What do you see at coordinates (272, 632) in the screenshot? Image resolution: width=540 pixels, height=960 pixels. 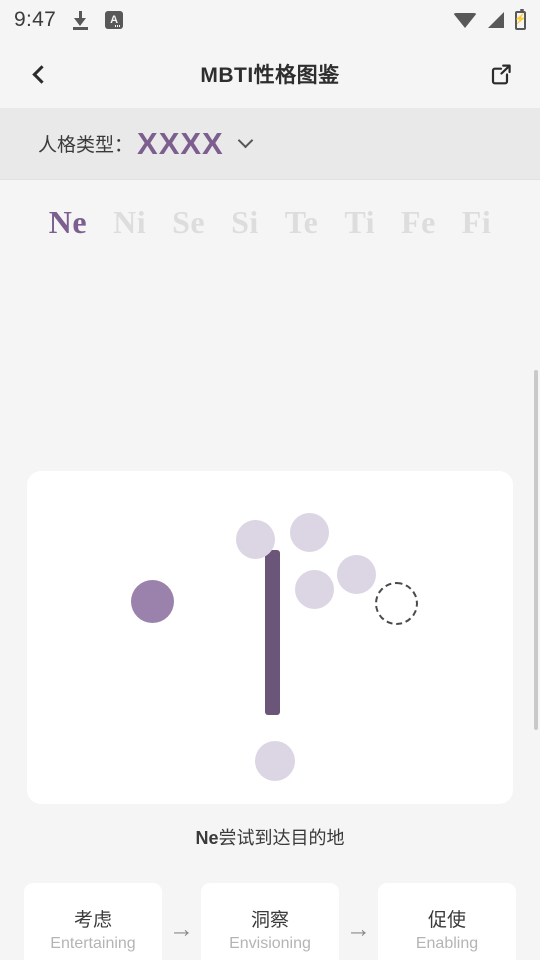 I see `dark-purple-bar` at bounding box center [272, 632].